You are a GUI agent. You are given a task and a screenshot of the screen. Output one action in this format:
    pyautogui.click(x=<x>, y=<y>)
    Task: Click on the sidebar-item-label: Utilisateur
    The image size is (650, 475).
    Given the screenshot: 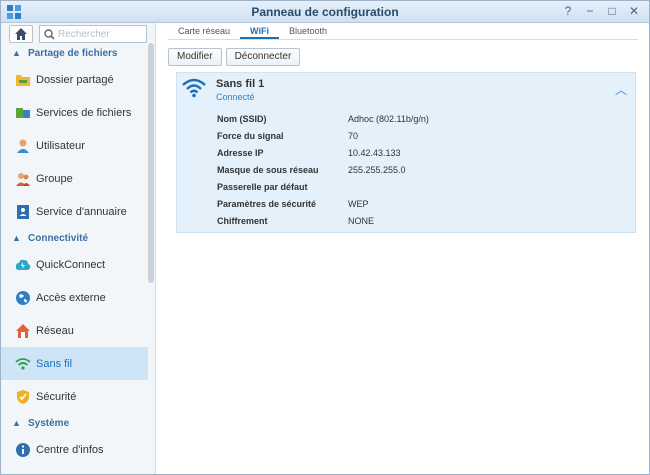 What is the action you would take?
    pyautogui.click(x=60, y=145)
    